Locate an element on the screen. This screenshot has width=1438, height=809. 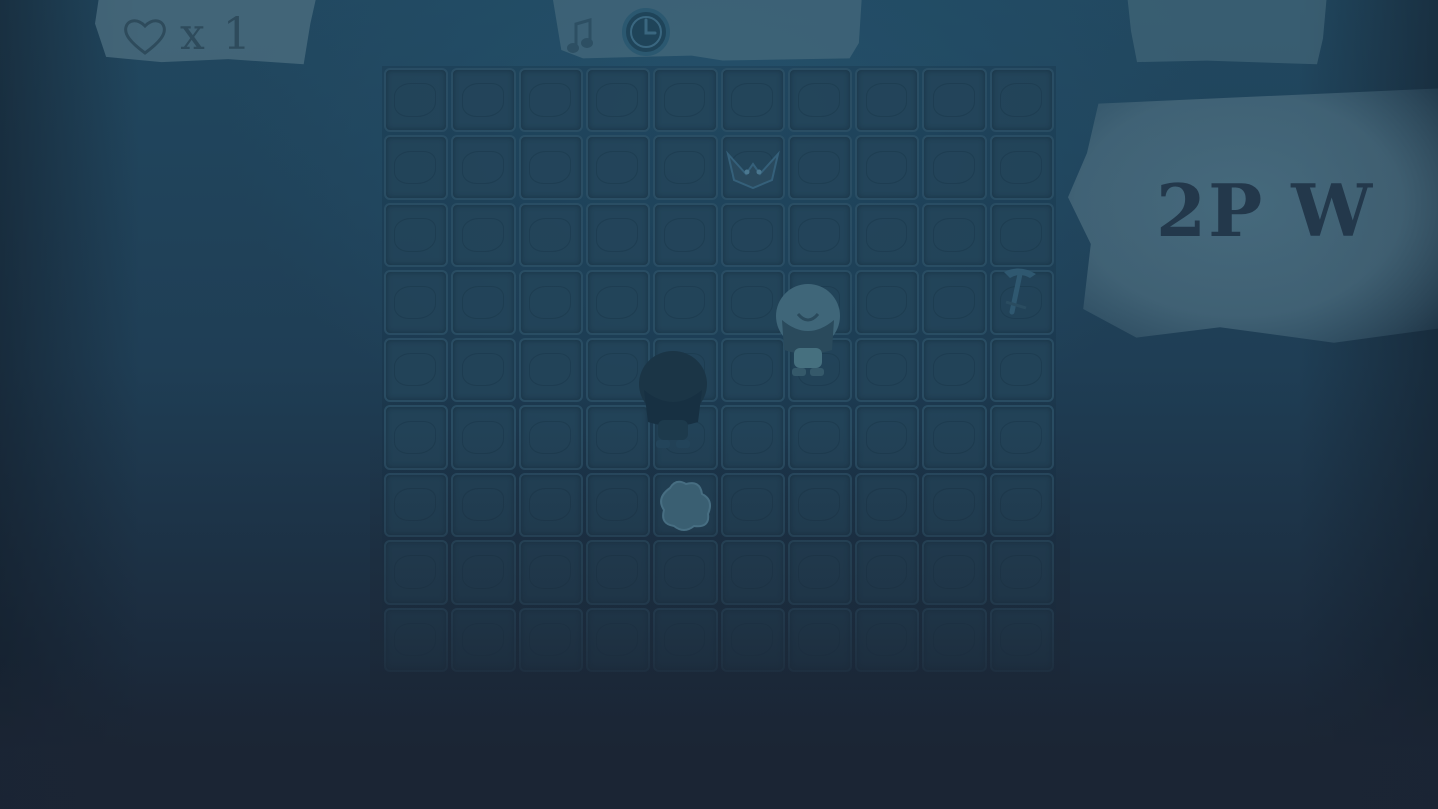
pickaxe-icon is located at coordinates (1020, 291).